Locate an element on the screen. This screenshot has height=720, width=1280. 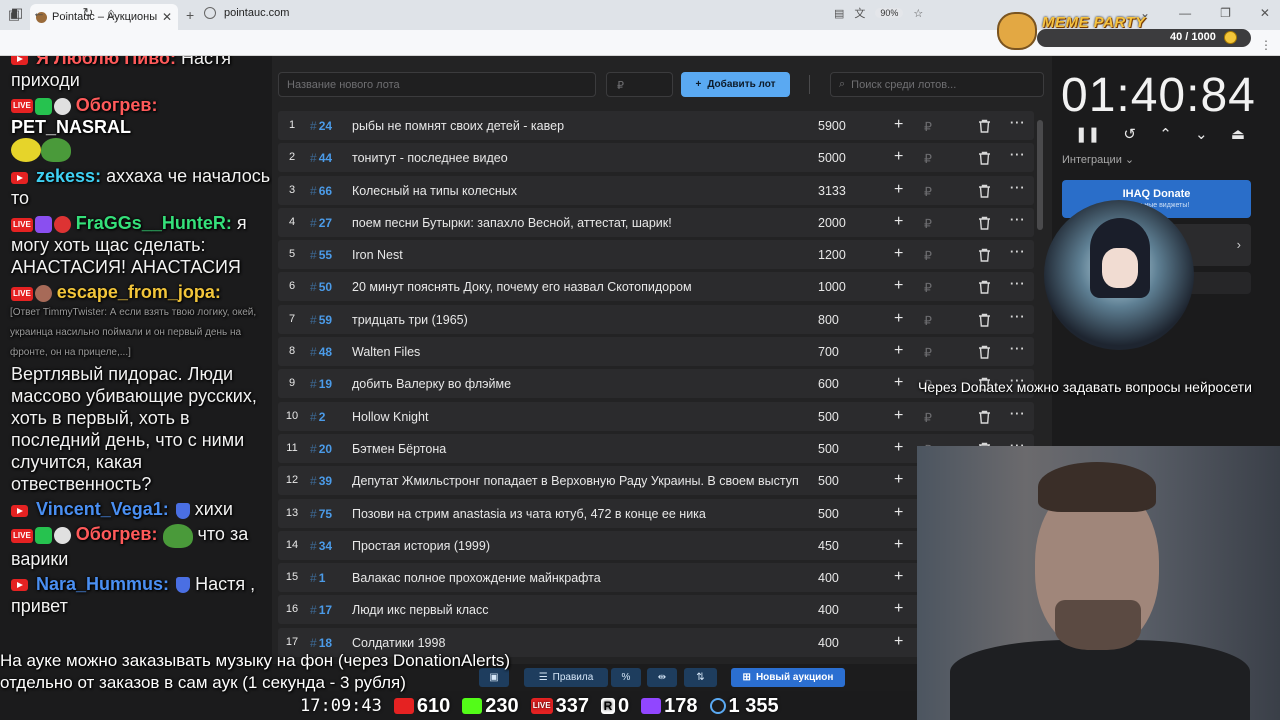
lot-title: тридцать три (1965) is located at coordinates (577, 320).